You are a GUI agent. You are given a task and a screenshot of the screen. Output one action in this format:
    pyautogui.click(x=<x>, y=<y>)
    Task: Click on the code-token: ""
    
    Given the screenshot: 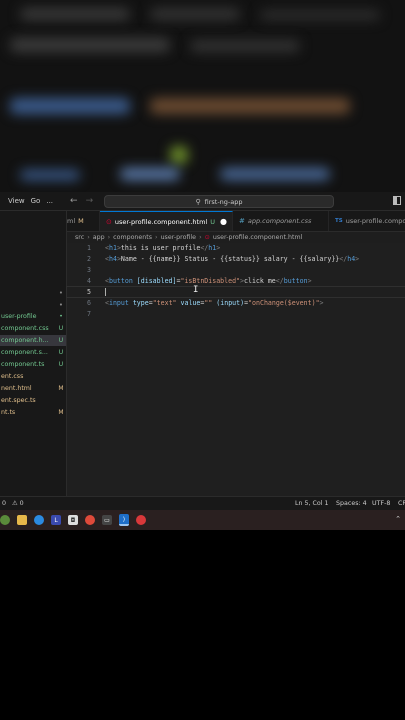 What is the action you would take?
    pyautogui.click(x=208, y=303)
    